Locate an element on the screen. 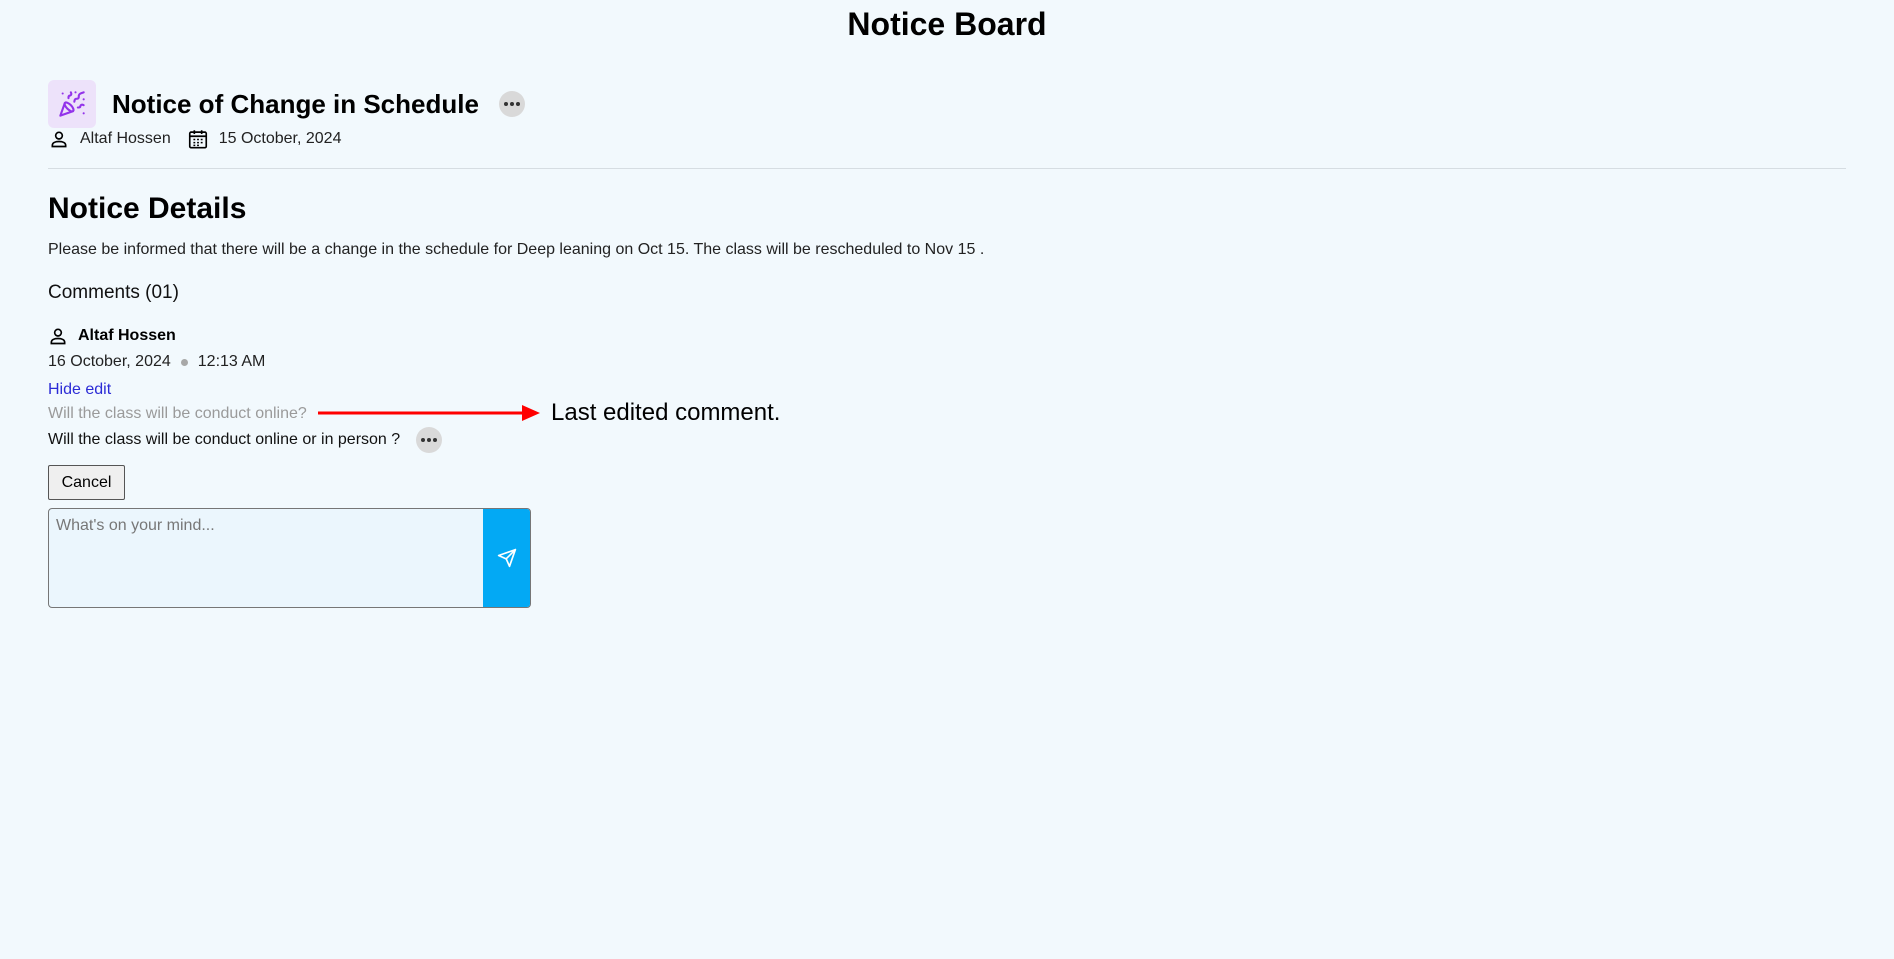 The height and width of the screenshot is (959, 1894). notice-title: Notice of Change in Schedule is located at coordinates (295, 103).